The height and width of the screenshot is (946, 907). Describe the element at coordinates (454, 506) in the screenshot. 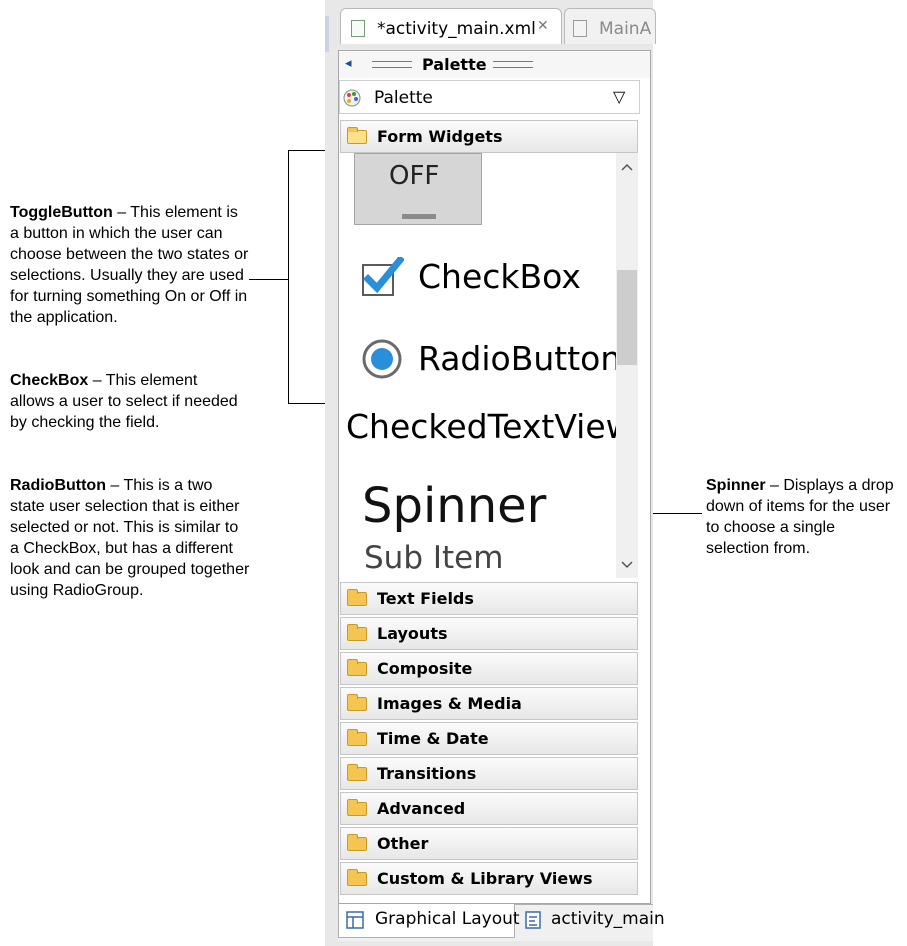

I see `spinner-label: Spinner` at that location.